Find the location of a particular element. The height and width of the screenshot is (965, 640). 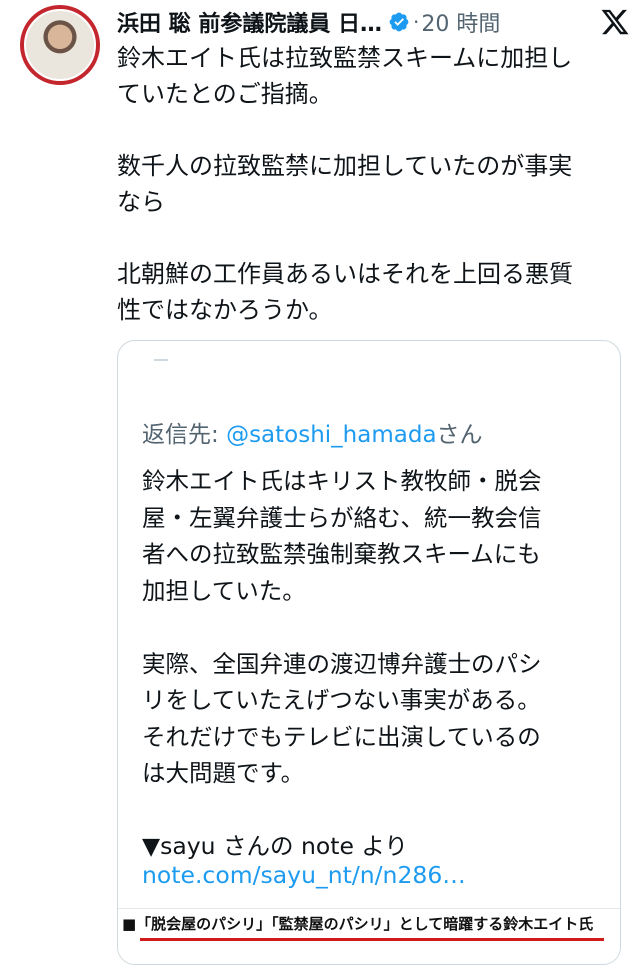

reply-prefix: 返信先: is located at coordinates (184, 435).